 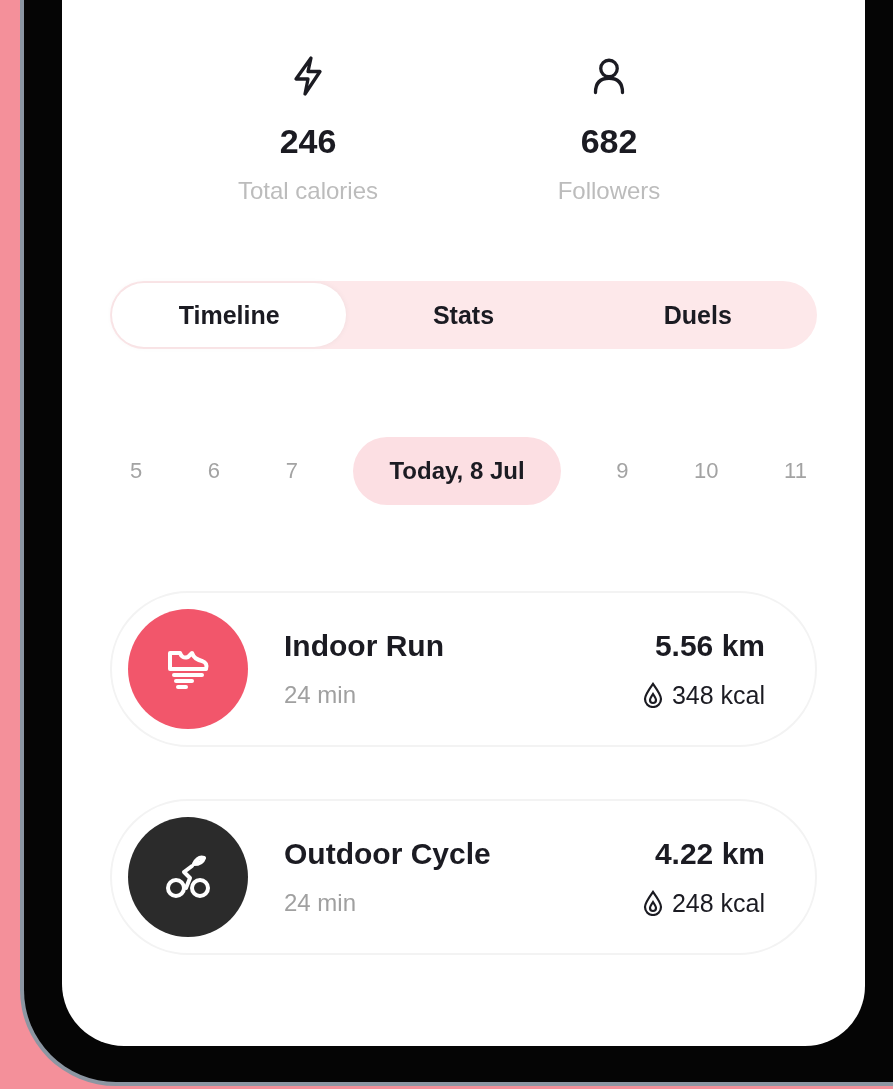 What do you see at coordinates (457, 471) in the screenshot?
I see `date-chip: Today, 8 Jul` at bounding box center [457, 471].